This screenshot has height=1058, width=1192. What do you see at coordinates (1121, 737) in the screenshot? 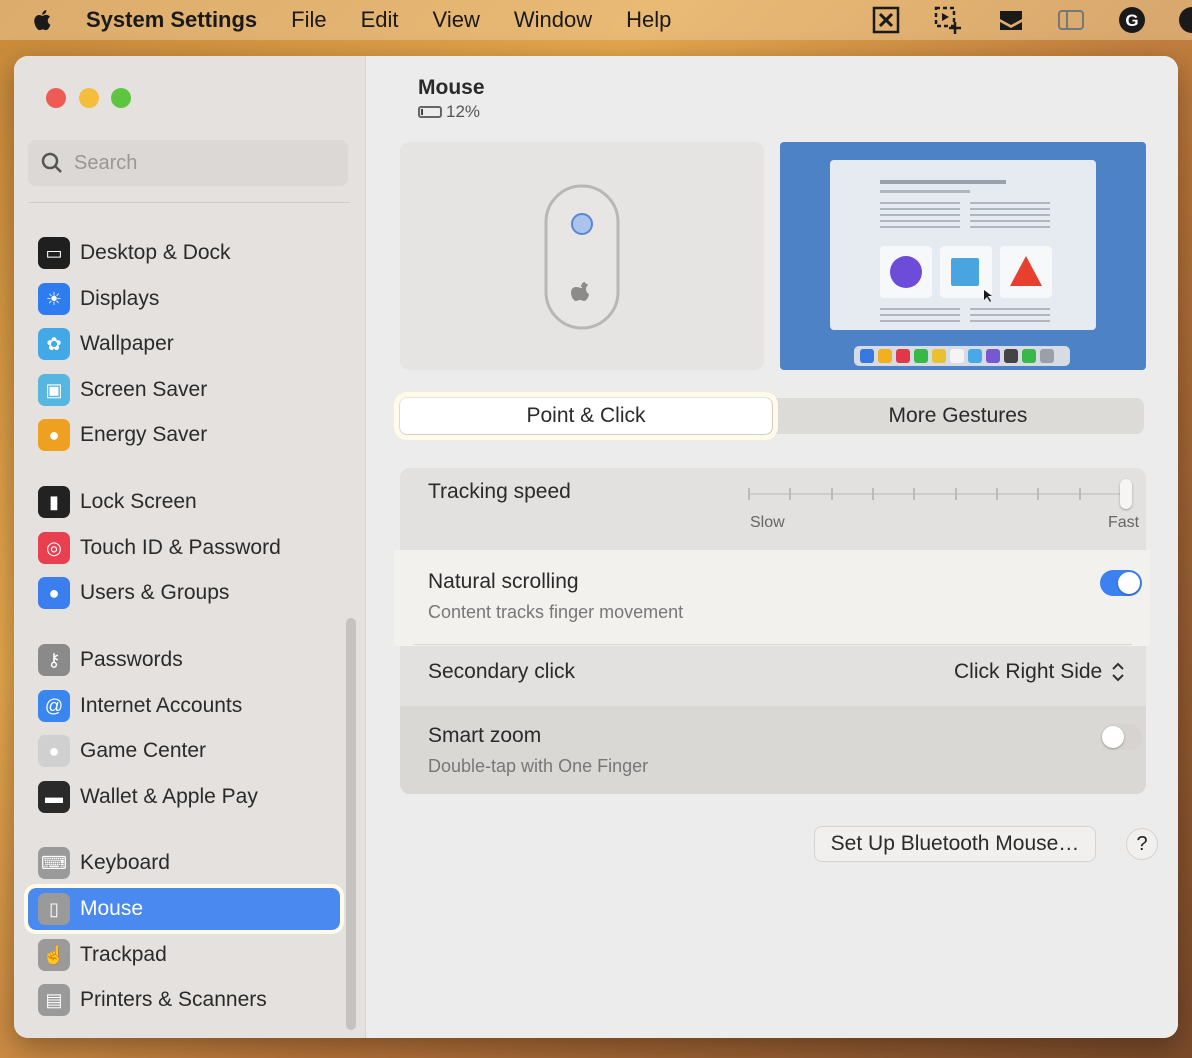
I see `smart-zoom-toggle` at bounding box center [1121, 737].